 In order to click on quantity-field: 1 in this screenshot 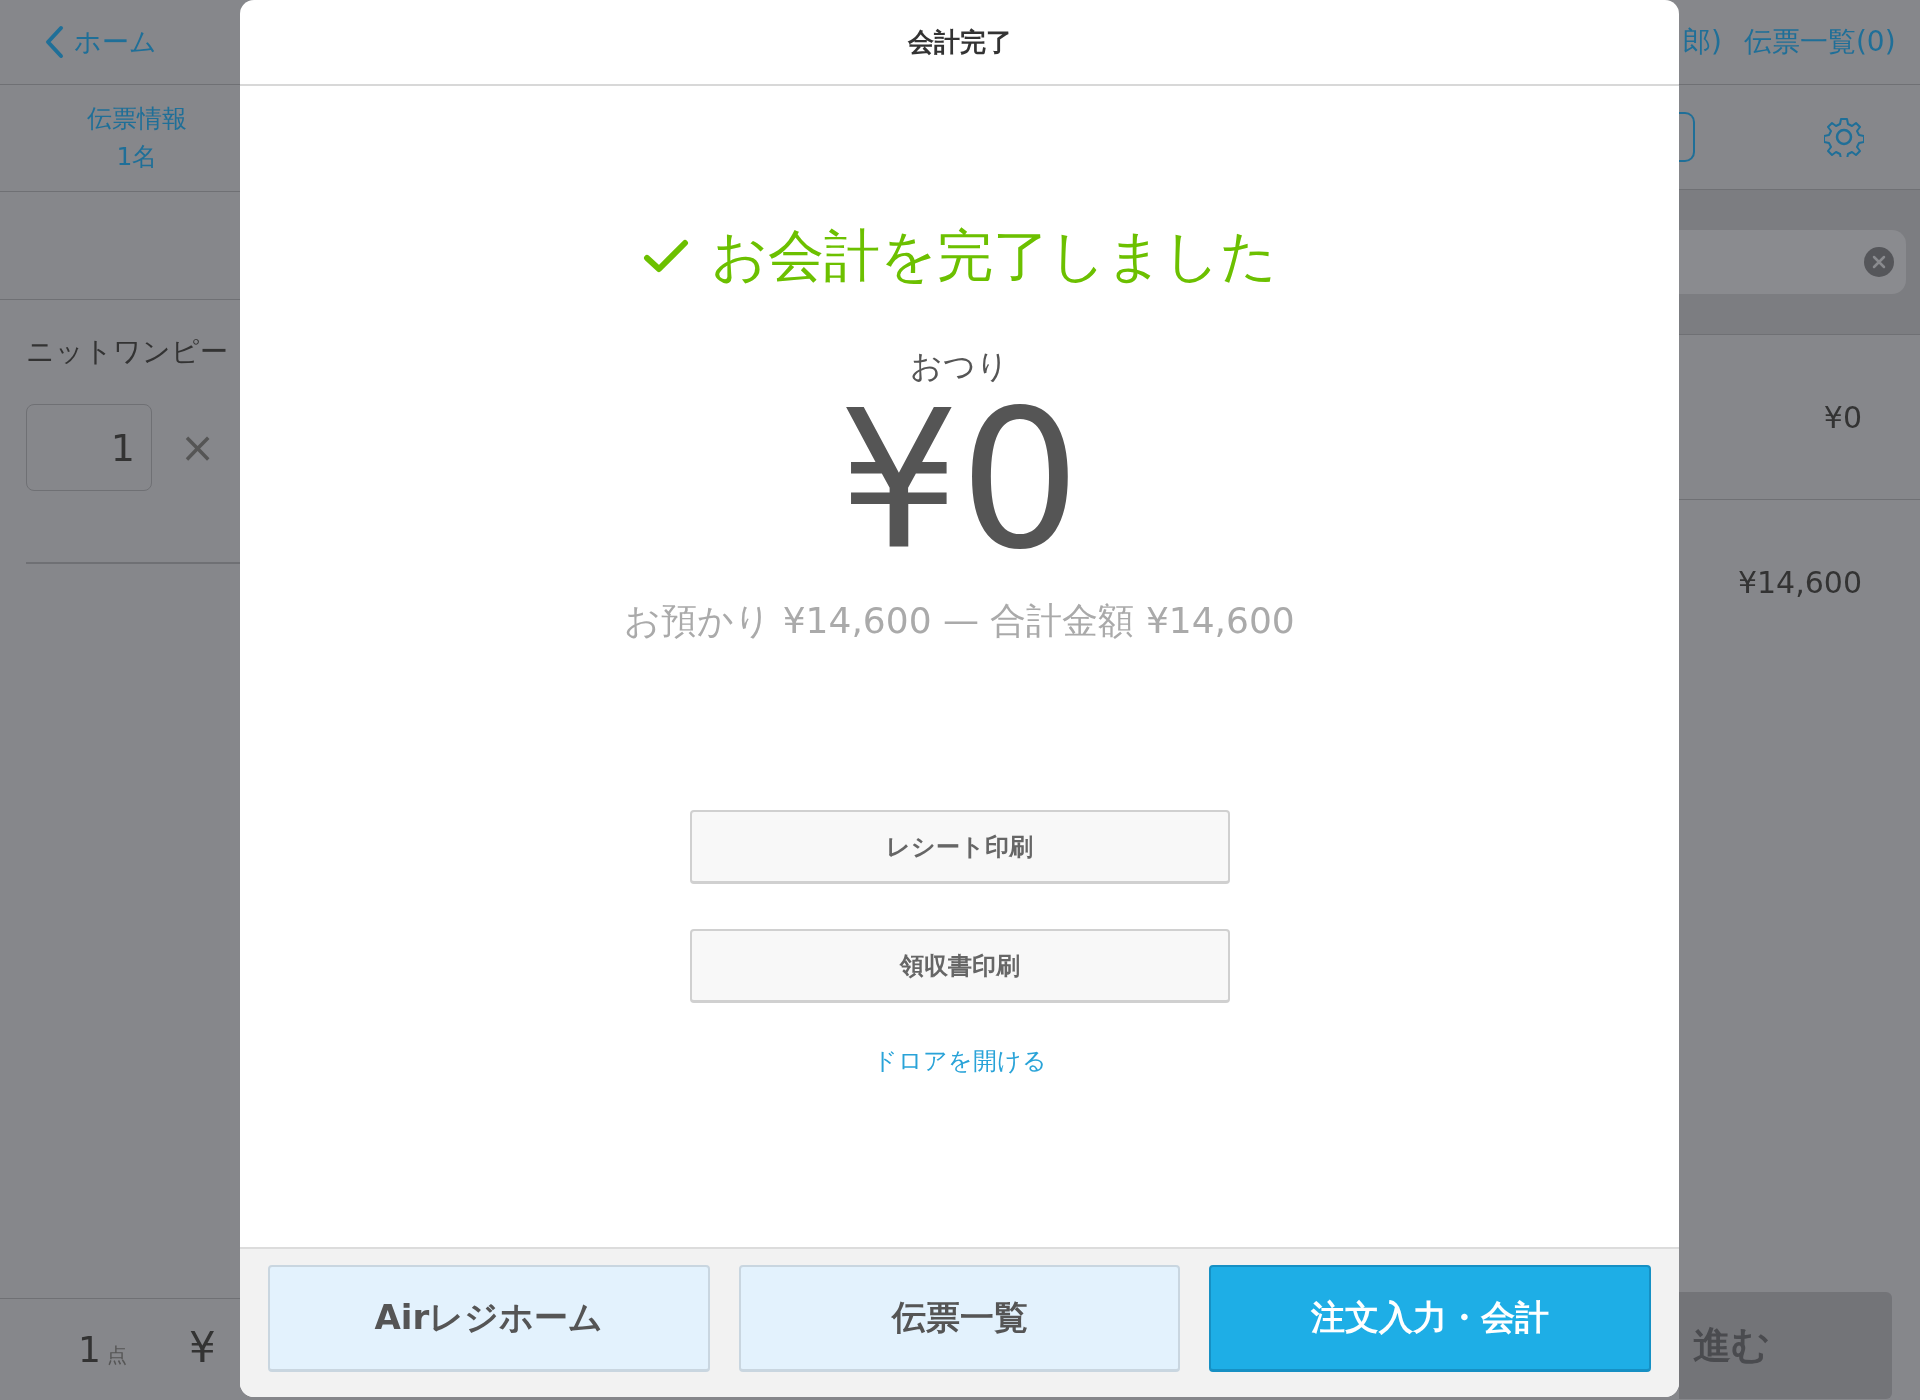, I will do `click(89, 447)`.